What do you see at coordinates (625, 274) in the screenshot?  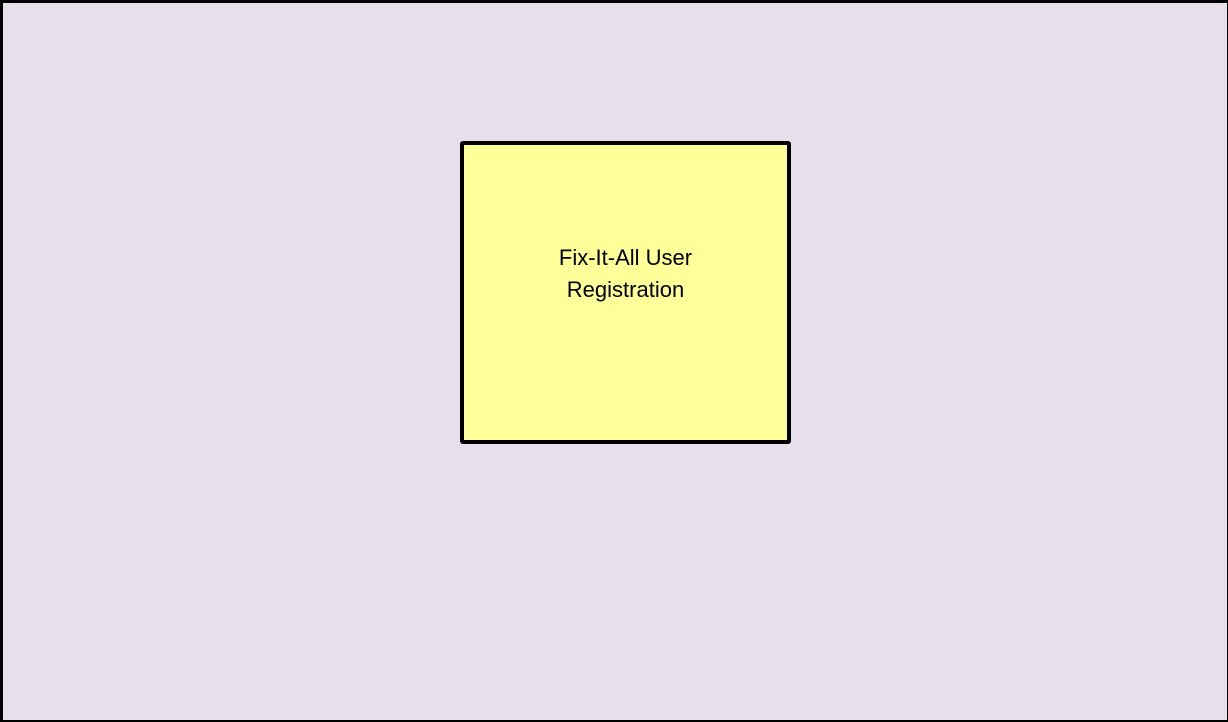 I see `process-box-label: Fix-It-All User Registration` at bounding box center [625, 274].